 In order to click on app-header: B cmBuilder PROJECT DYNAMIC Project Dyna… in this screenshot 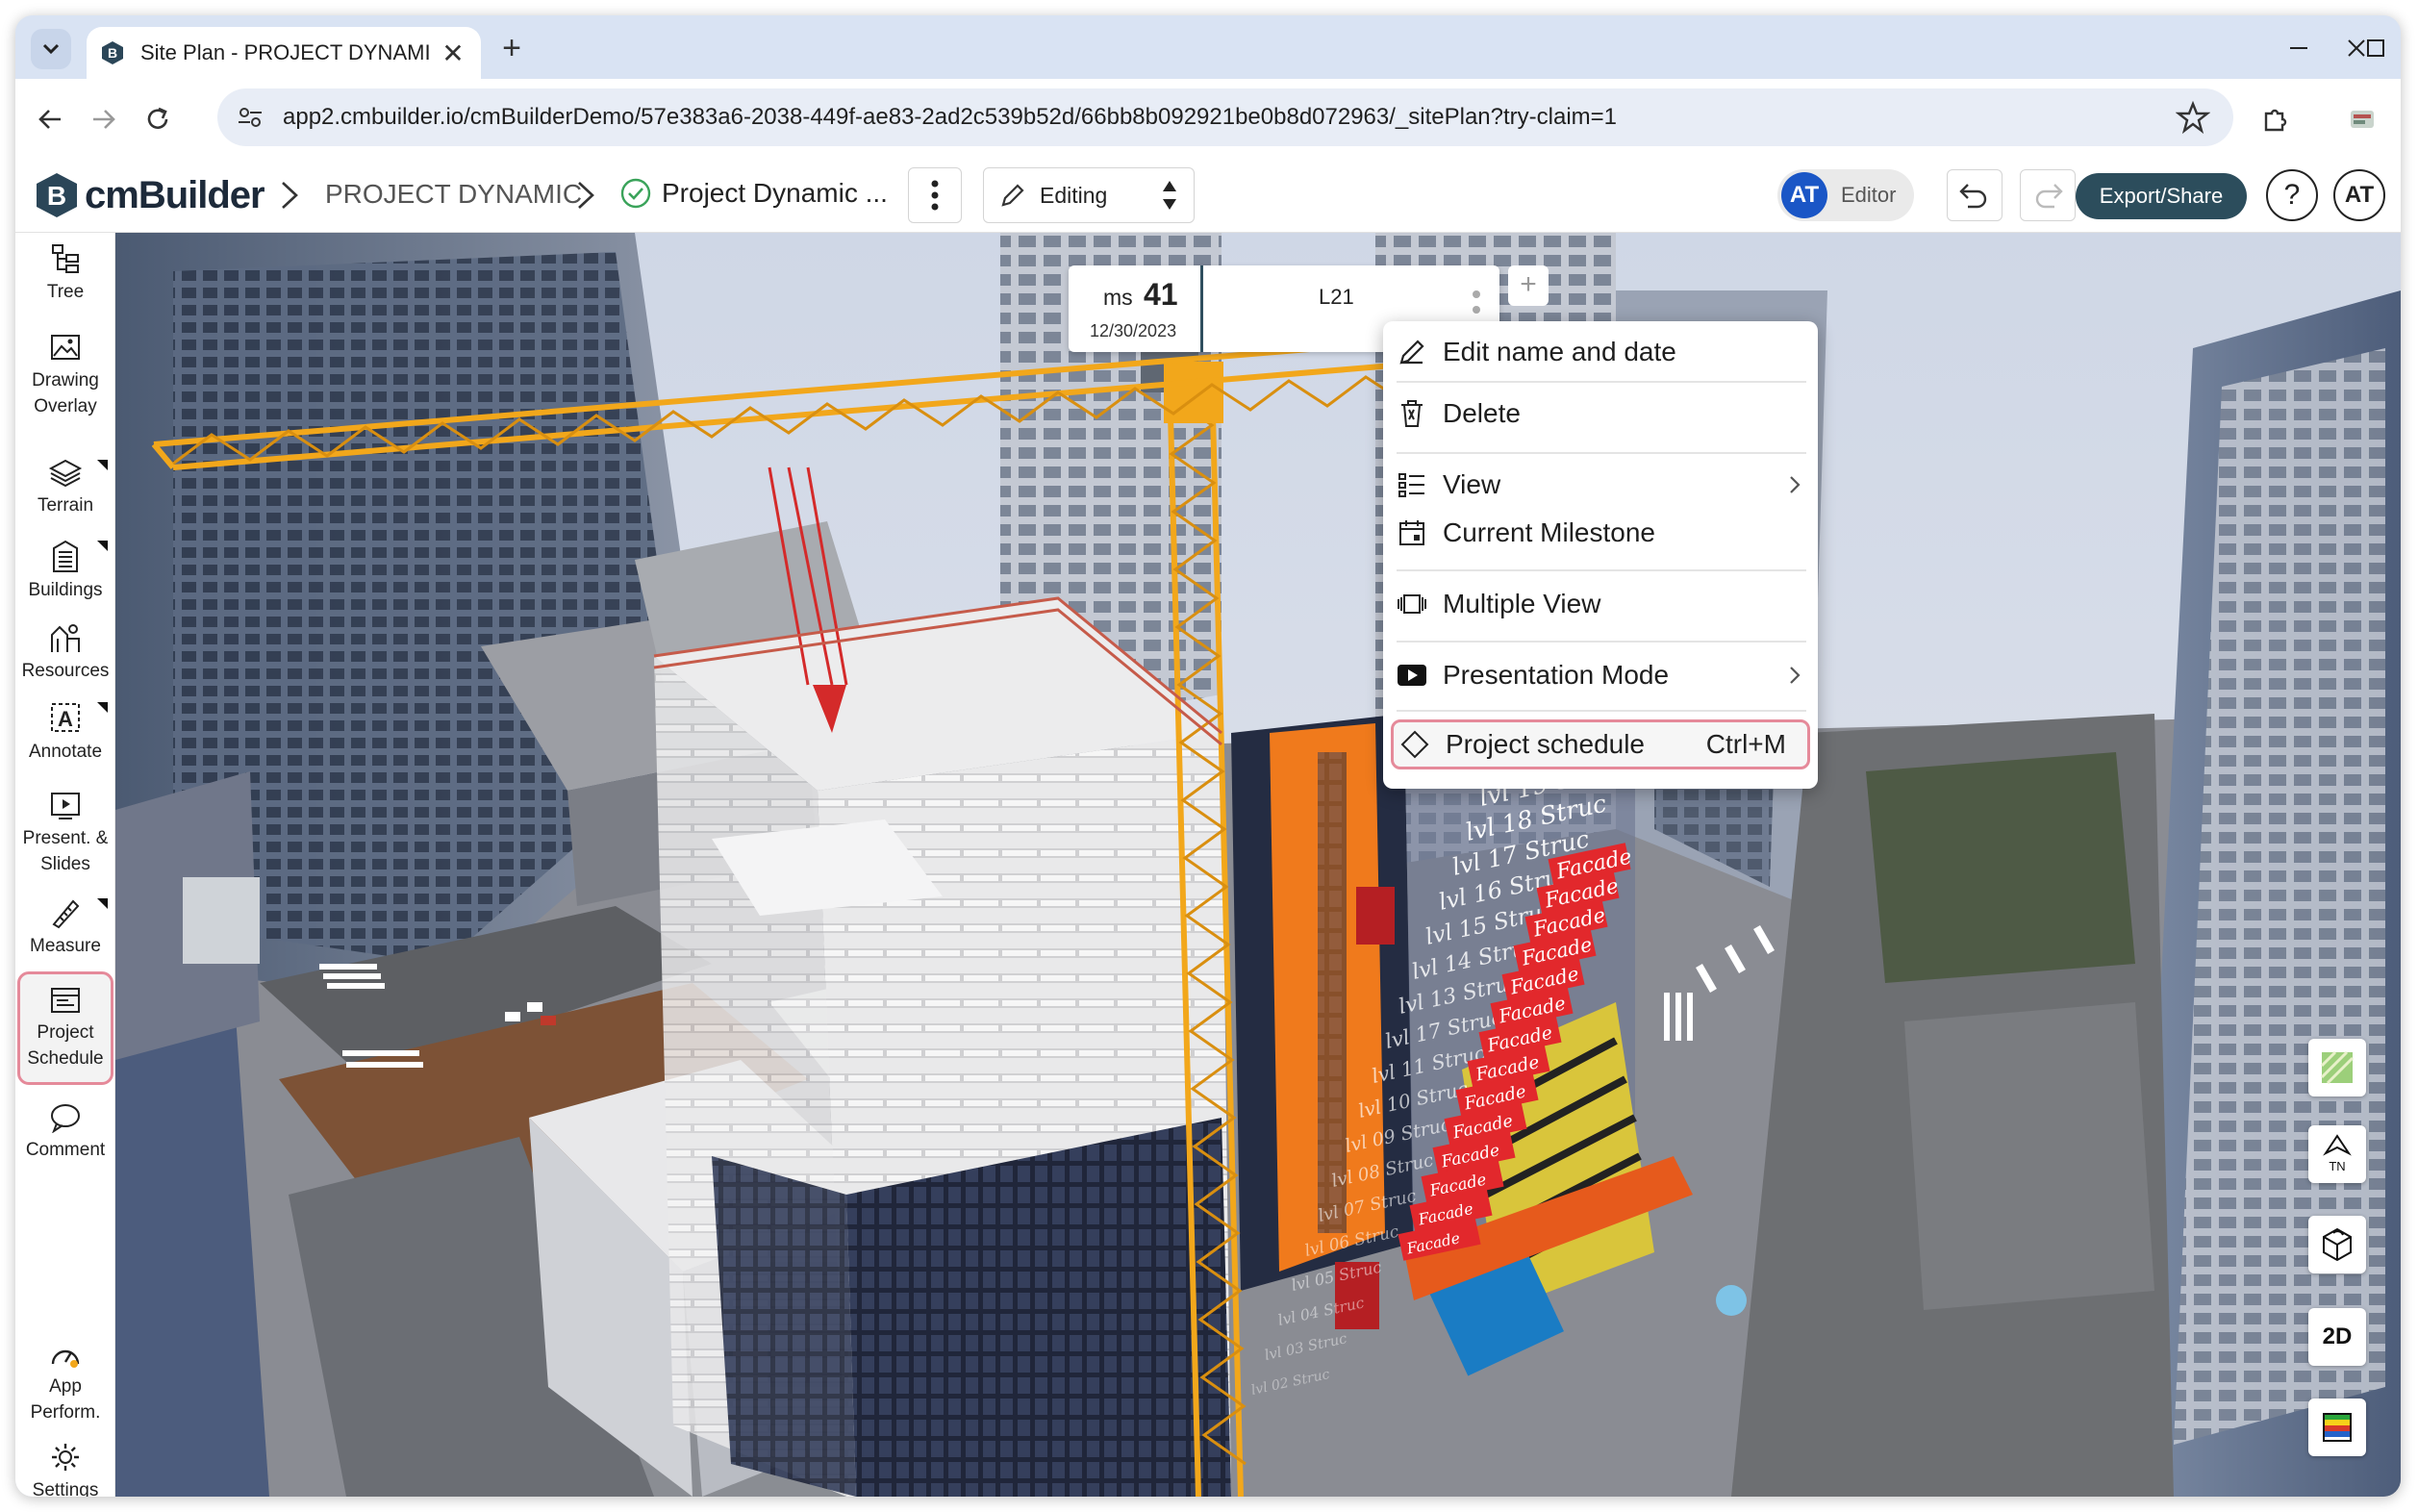, I will do `click(1208, 196)`.